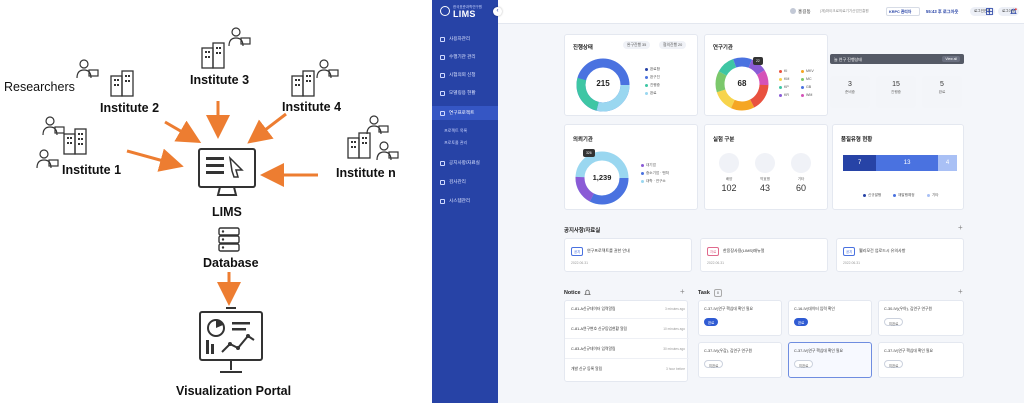  I want to click on researchers-label: Researchers, so click(39, 87).